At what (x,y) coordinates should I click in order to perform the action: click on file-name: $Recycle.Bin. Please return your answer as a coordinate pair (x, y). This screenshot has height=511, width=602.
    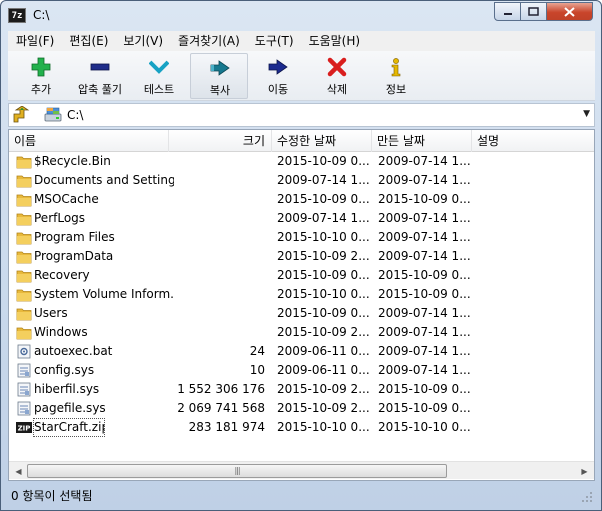
    Looking at the image, I should click on (72, 161).